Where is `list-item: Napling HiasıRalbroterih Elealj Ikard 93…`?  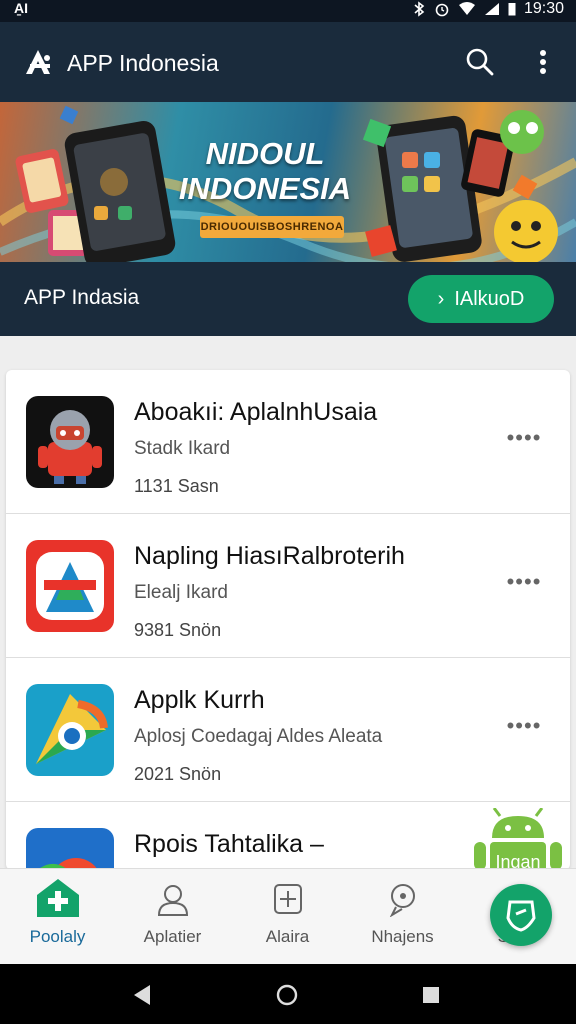
list-item: Napling HiasıRalbroterih Elealj Ikard 93… is located at coordinates (288, 586).